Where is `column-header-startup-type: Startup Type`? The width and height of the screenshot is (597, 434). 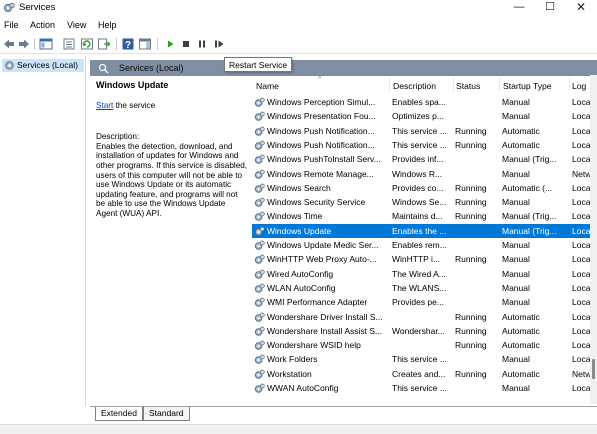 column-header-startup-type: Startup Type is located at coordinates (527, 86).